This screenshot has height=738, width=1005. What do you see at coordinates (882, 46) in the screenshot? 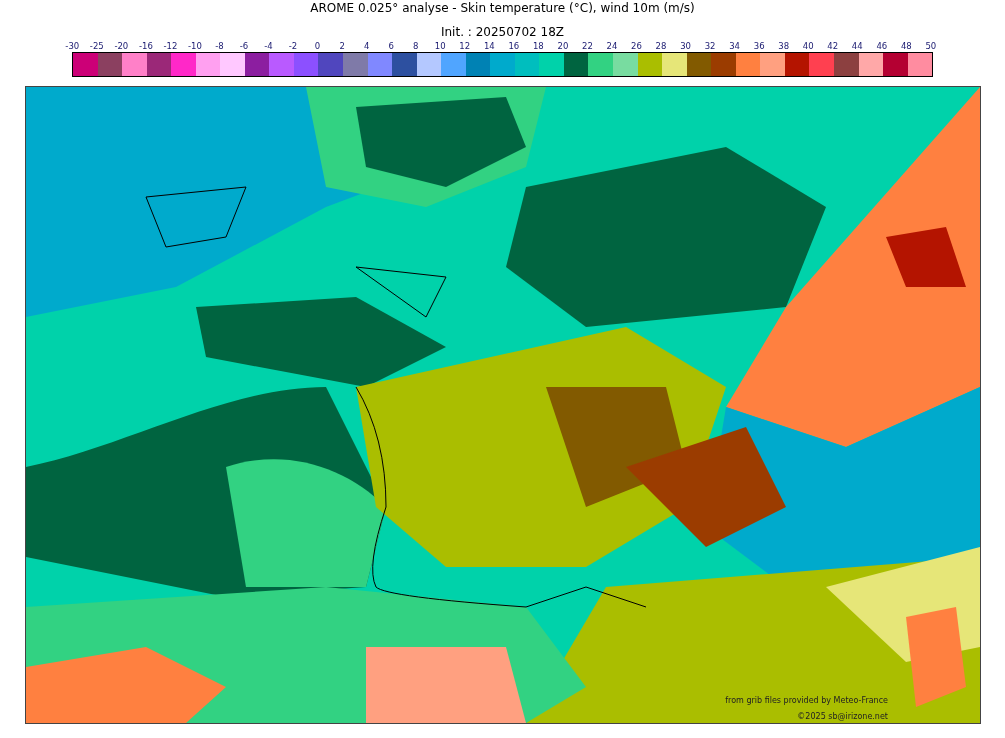
I see `colorbar-tick-label: 46` at bounding box center [882, 46].